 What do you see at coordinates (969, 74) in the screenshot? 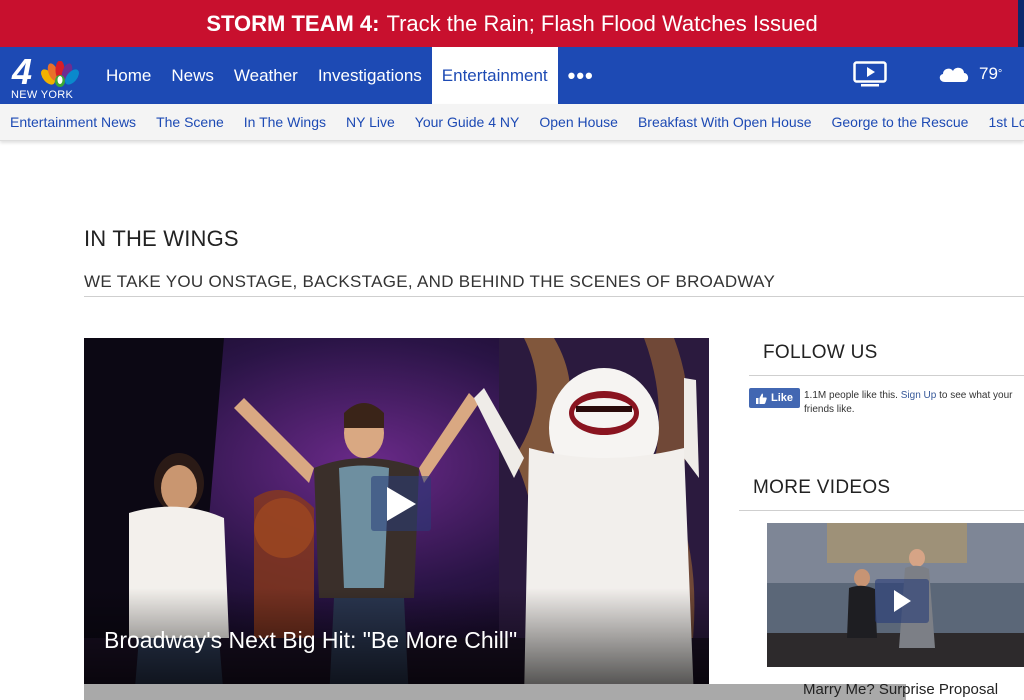
I see `weather-widget: 79 °` at bounding box center [969, 74].